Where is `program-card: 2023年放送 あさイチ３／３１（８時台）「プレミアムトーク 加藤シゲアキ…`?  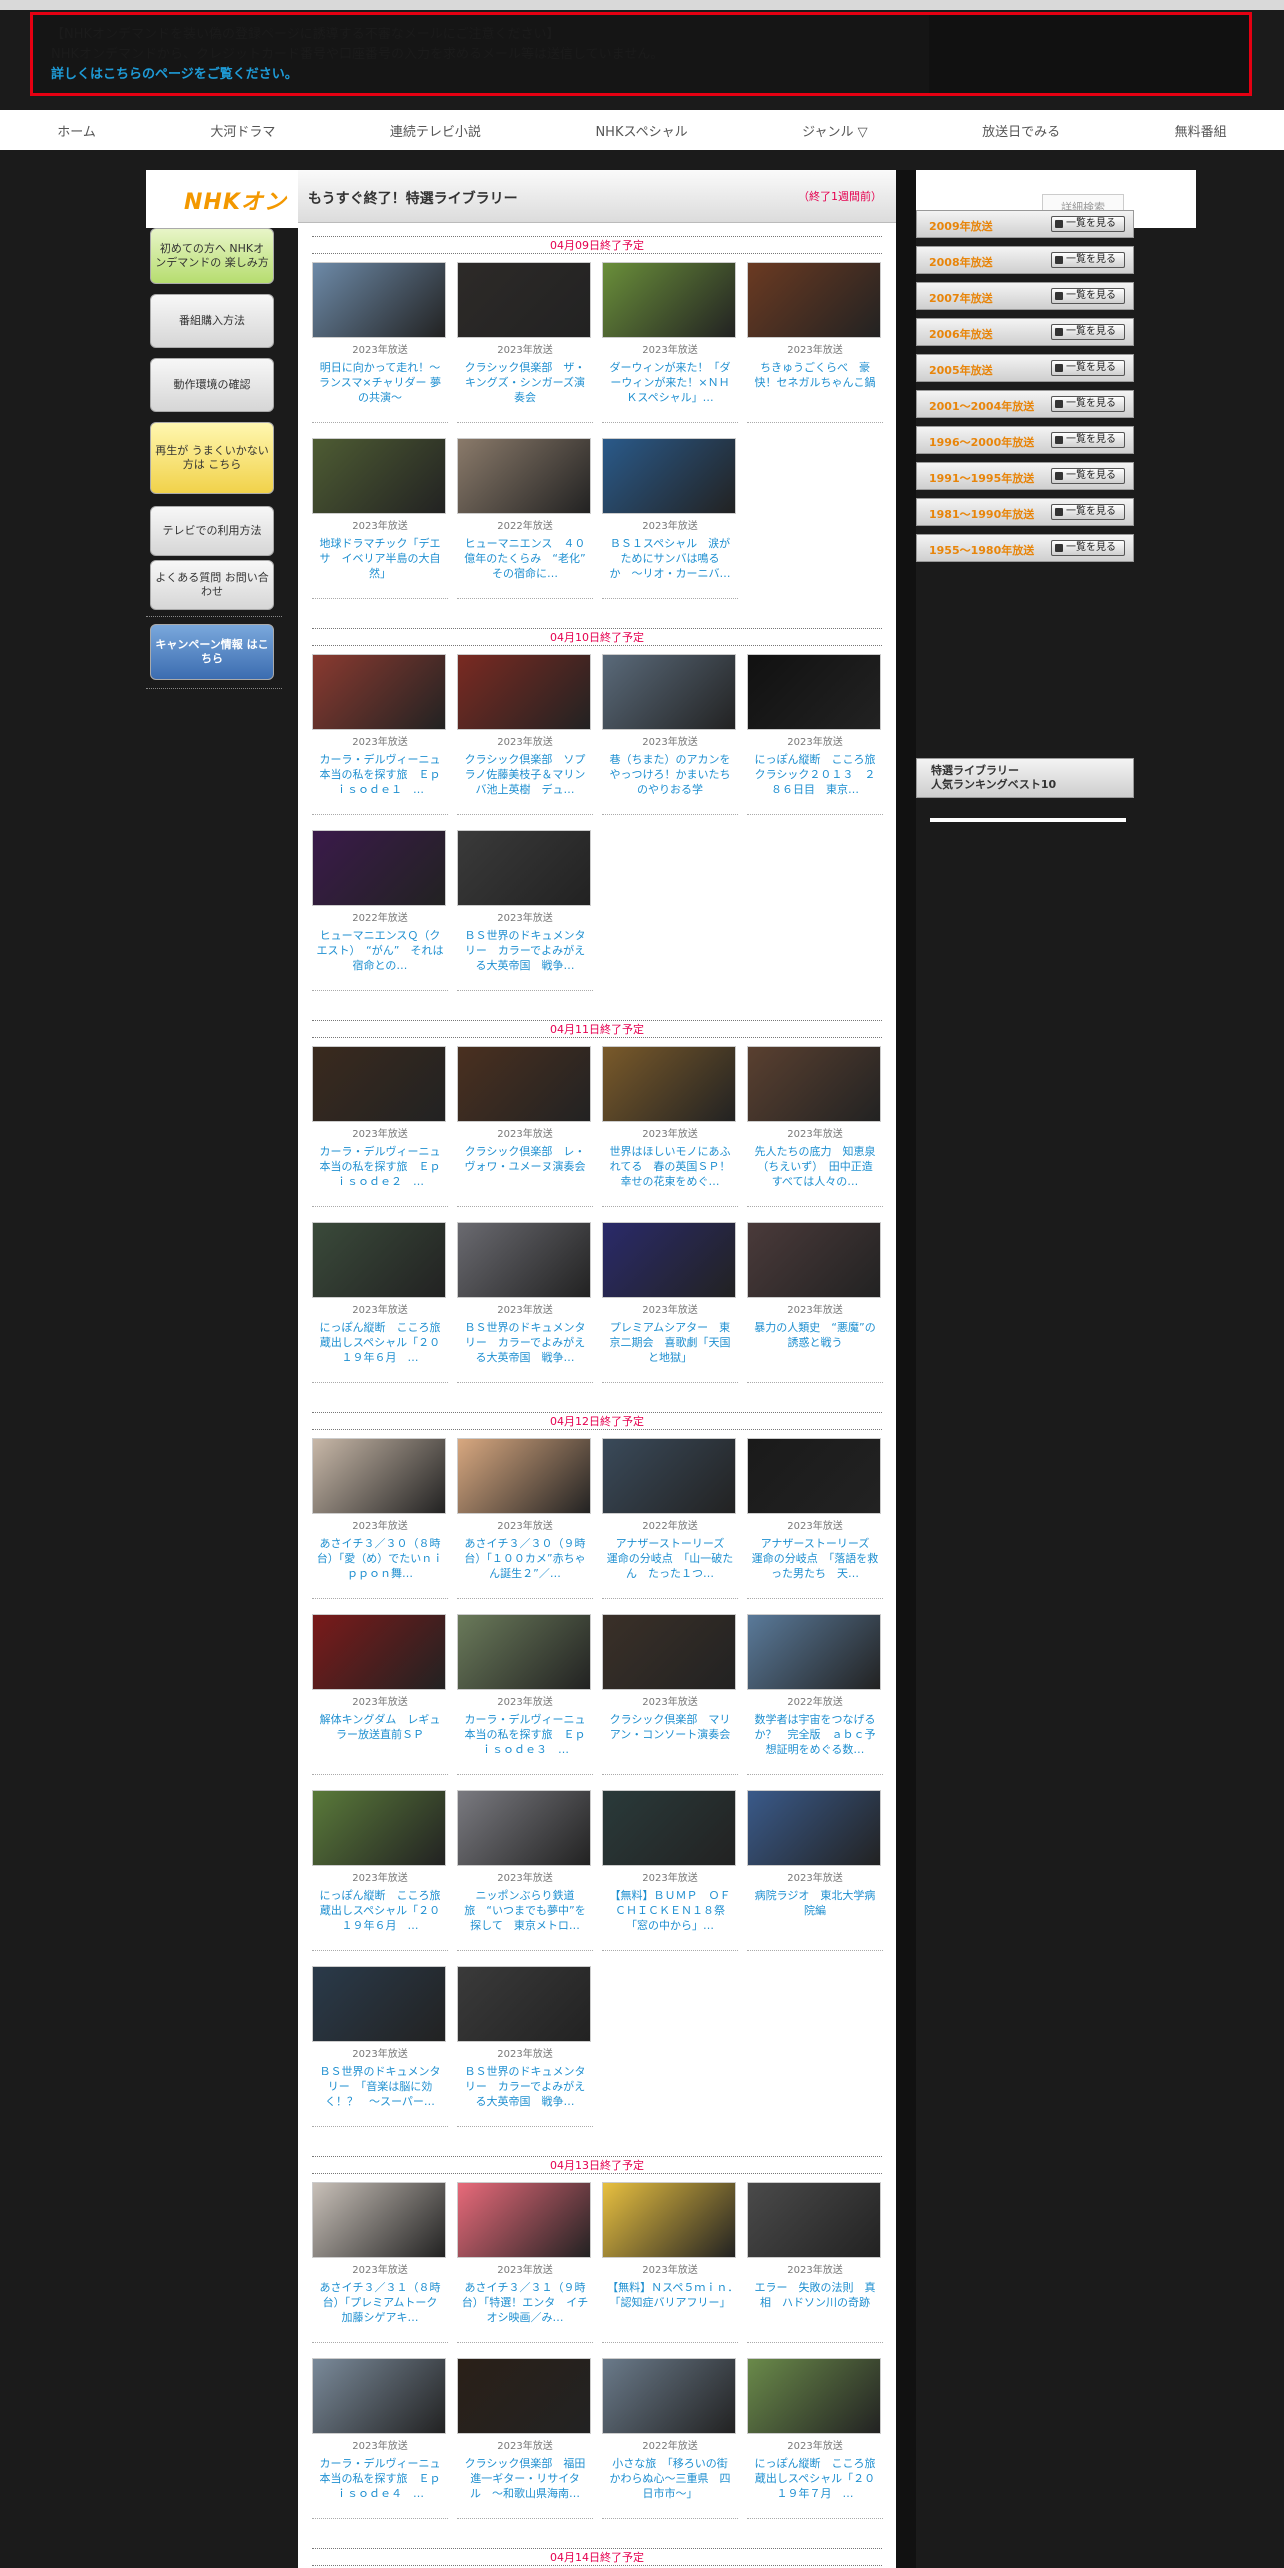
program-card: 2023年放送 あさイチ３／３１（８時台）「プレミアムトーク 加藤シゲアキ… is located at coordinates (380, 2267).